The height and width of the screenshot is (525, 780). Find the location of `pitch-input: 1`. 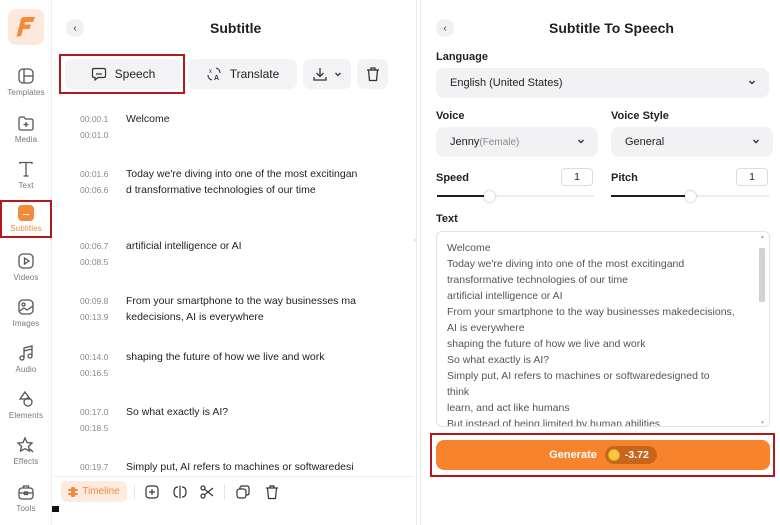

pitch-input: 1 is located at coordinates (752, 177).